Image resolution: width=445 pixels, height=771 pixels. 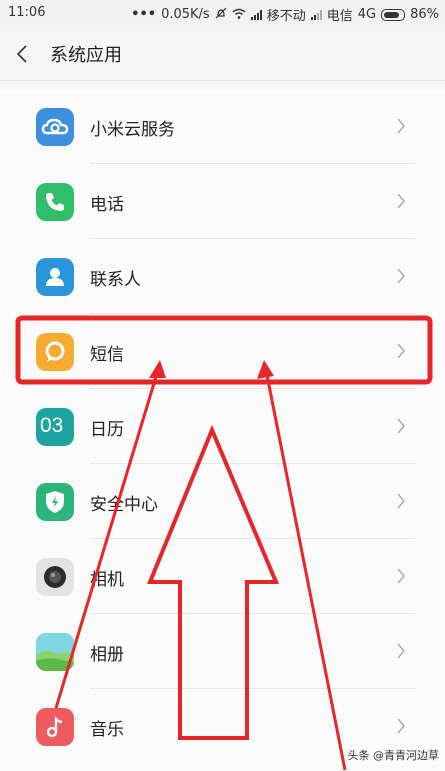 I want to click on list-top-divider, so click(x=222, y=85).